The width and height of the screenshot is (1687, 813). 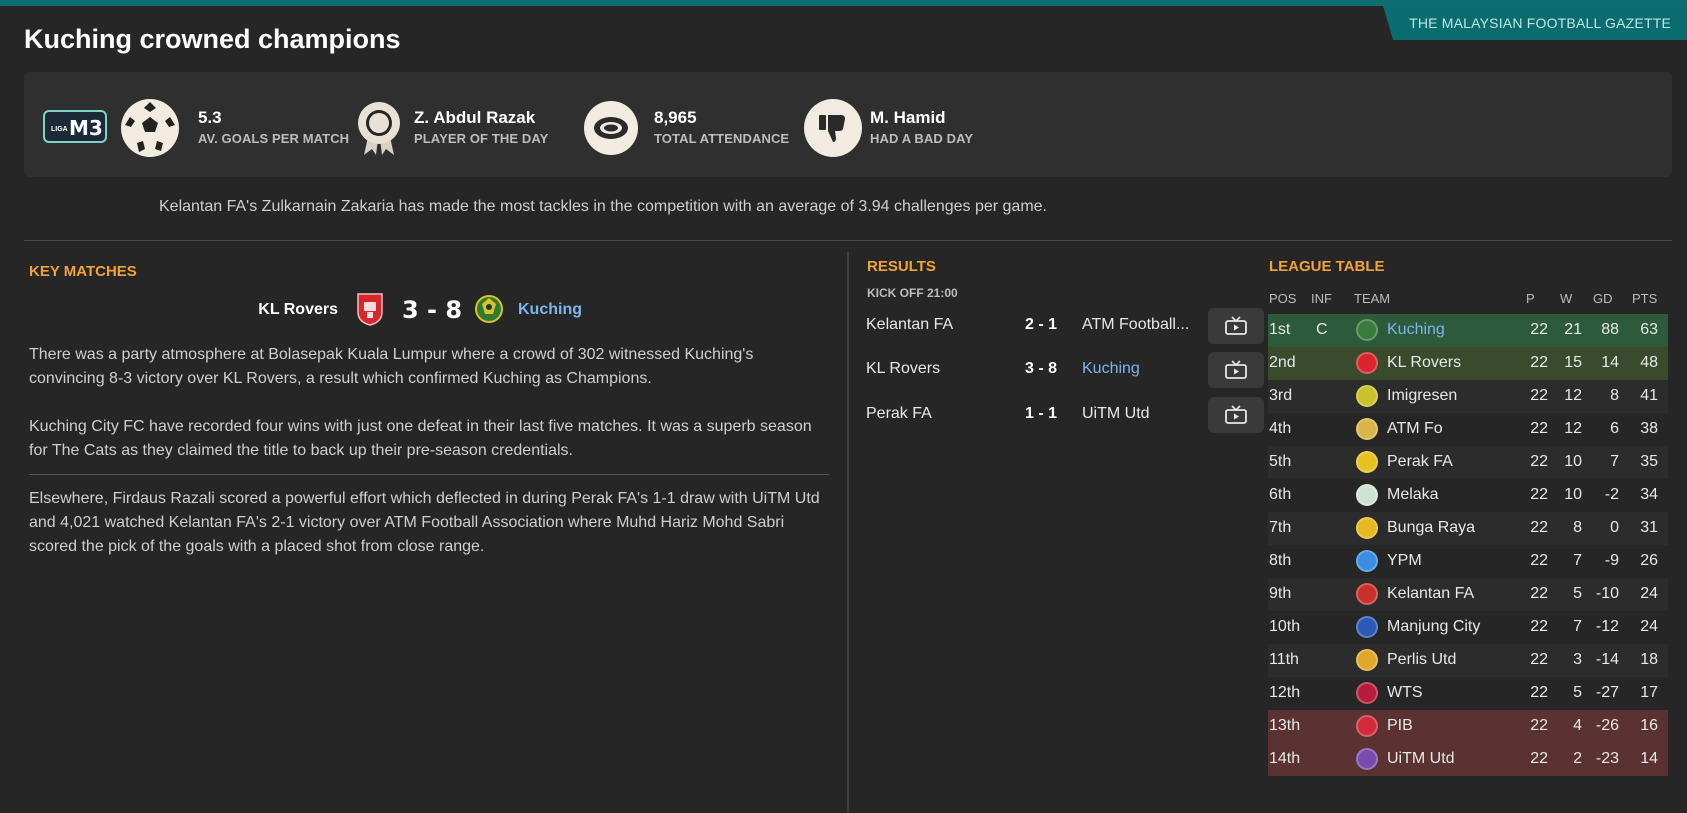 I want to click on result-score: 3 - 8, so click(x=1041, y=369).